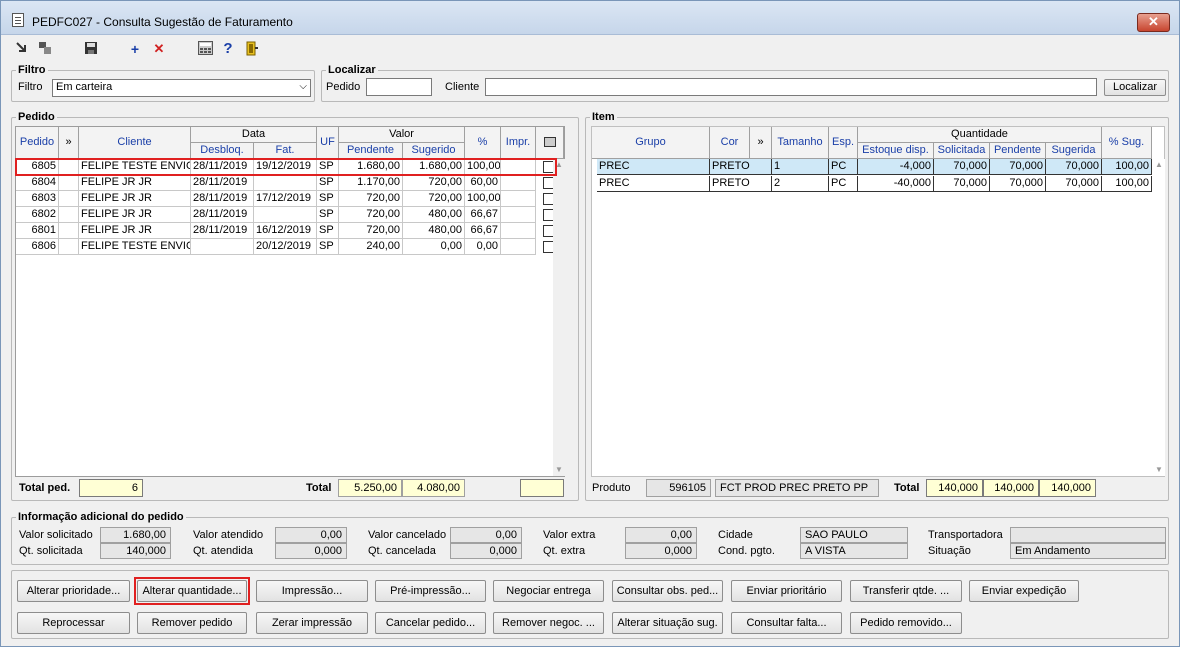 This screenshot has height=647, width=1180. I want to click on alterar-situacao-button: Alterar situação sug., so click(667, 623).